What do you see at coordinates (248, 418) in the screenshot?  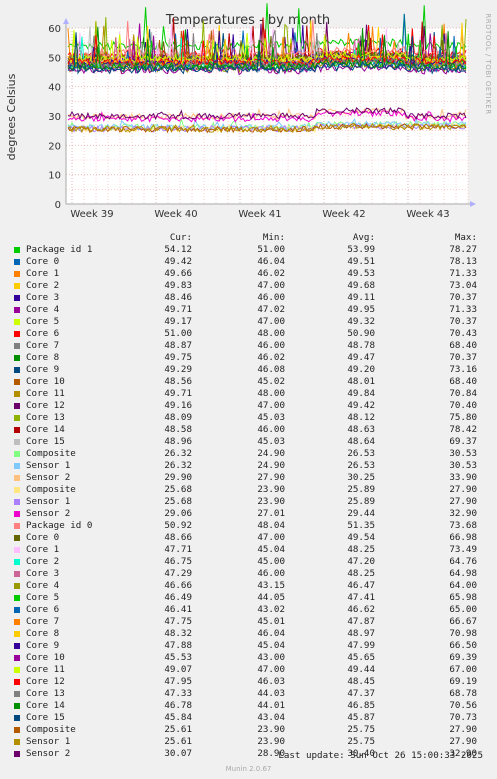 I see `legend-item: Core 13 48.09 45.03 48.12 75.80` at bounding box center [248, 418].